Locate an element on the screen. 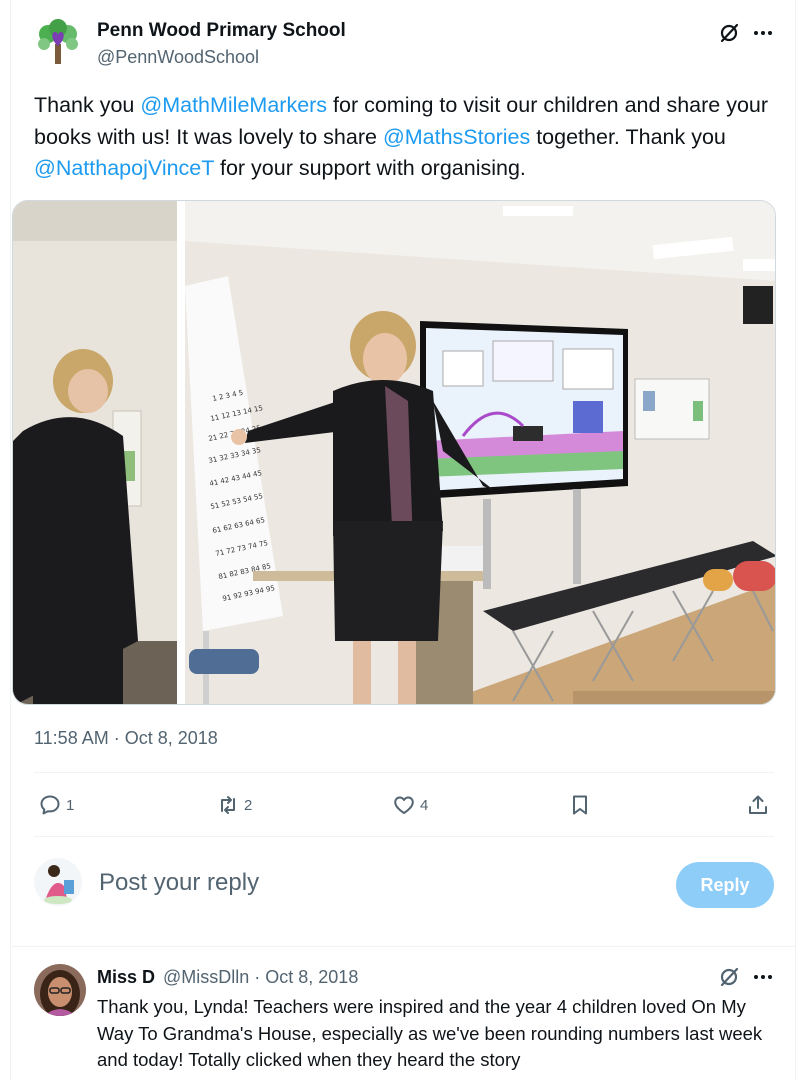  repost-count: 2 is located at coordinates (248, 805).